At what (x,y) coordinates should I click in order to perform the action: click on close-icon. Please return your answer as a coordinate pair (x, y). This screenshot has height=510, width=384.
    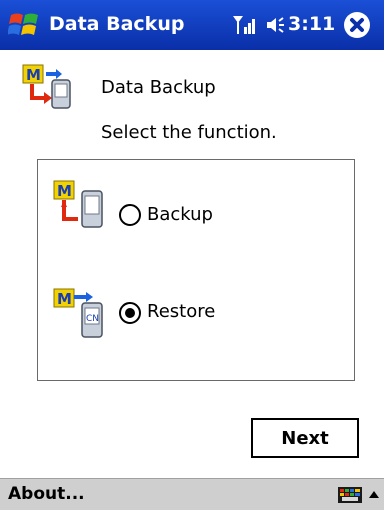
    Looking at the image, I should click on (357, 25).